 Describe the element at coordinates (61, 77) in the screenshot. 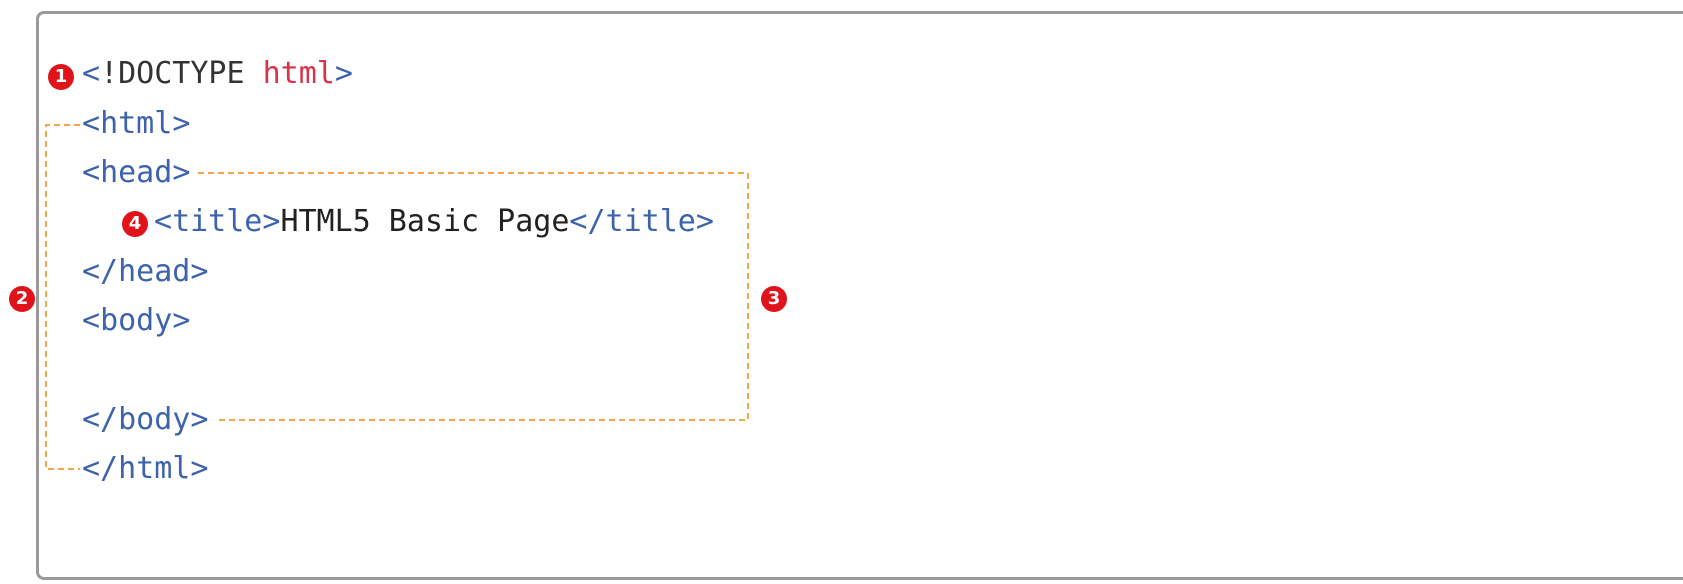

I see `badge-1: 1` at that location.